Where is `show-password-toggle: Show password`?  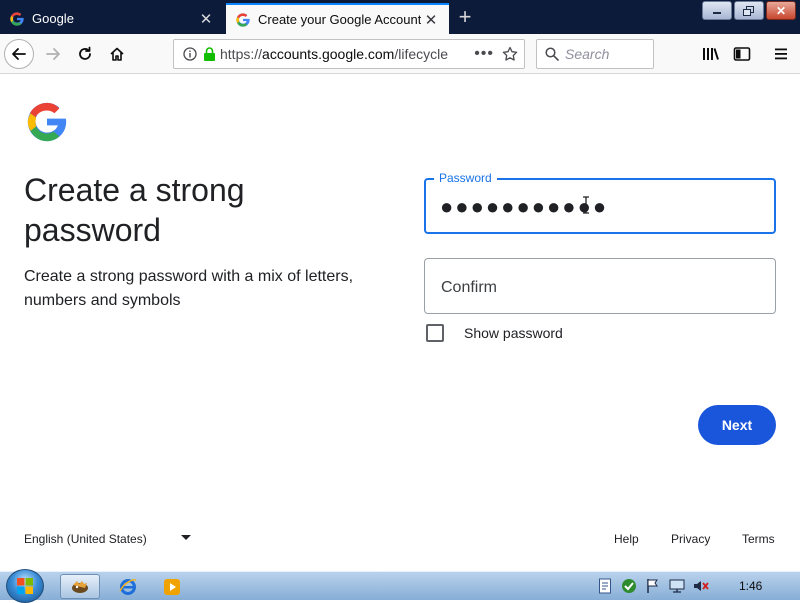 show-password-toggle: Show password is located at coordinates (494, 333).